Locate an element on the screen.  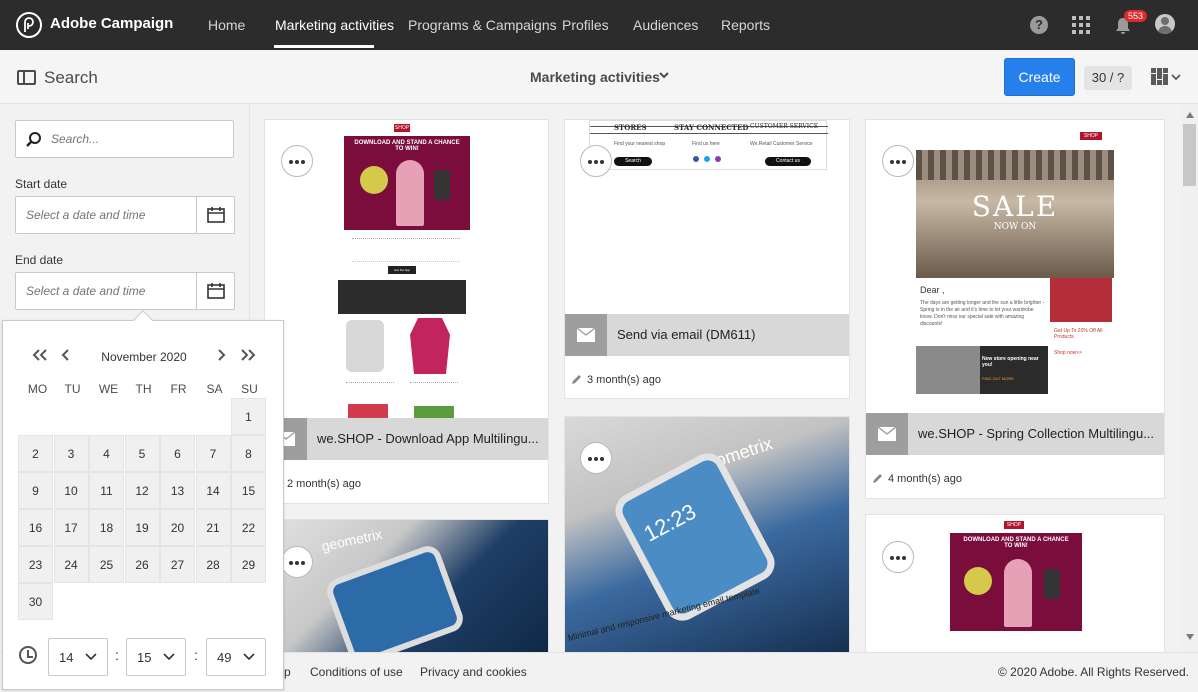
nav-audiences: Audiences is located at coordinates (665, 25).